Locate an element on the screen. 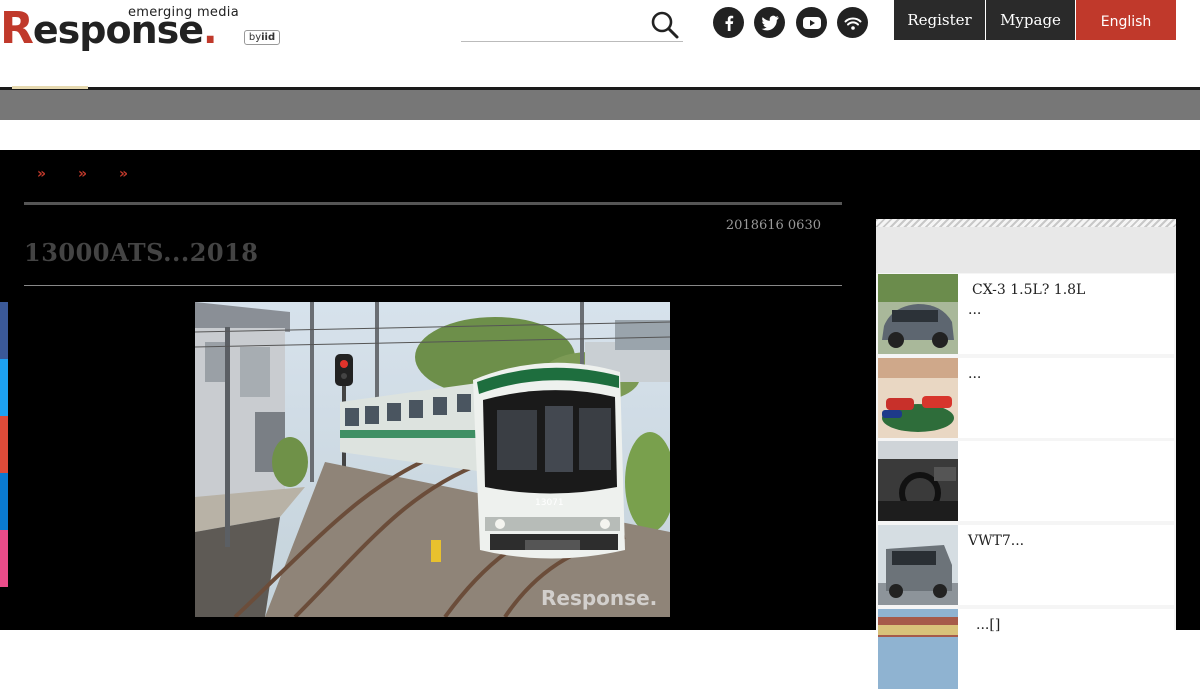  article-date: 2018616 0630 is located at coordinates (773, 225).